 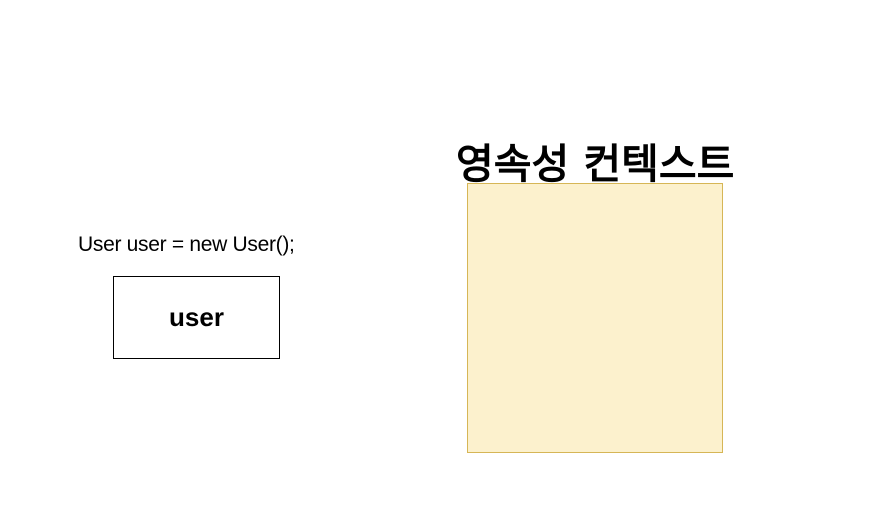 What do you see at coordinates (595, 164) in the screenshot?
I see `persistence-context-title: 영속성 컨텍스트` at bounding box center [595, 164].